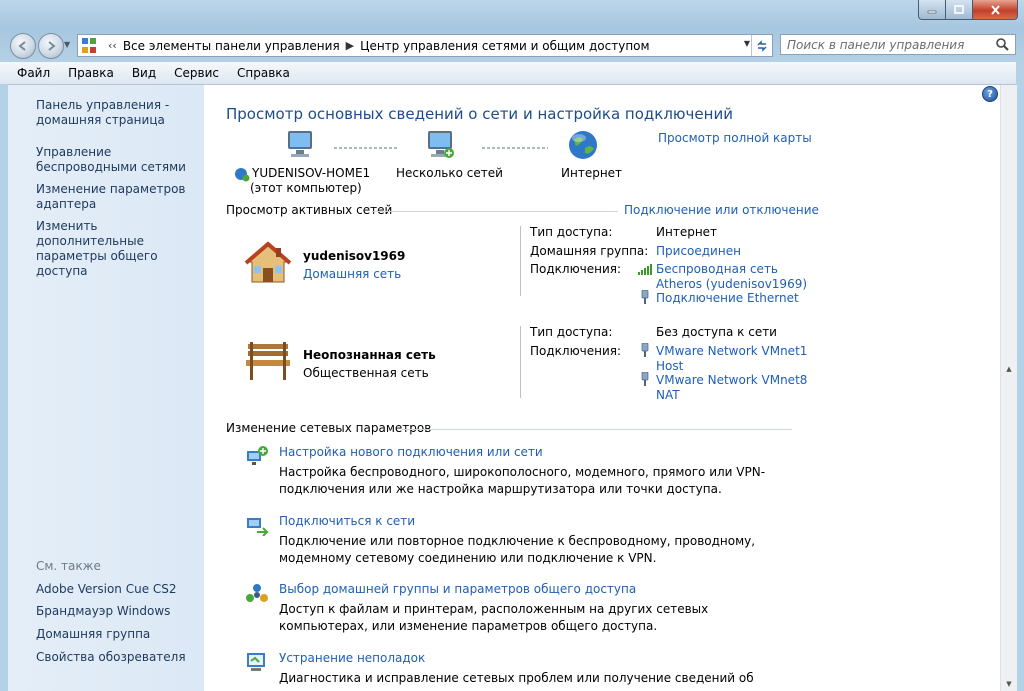 Image resolution: width=1024 pixels, height=691 pixels. I want to click on net1-conn-label: Подключения:, so click(576, 269).